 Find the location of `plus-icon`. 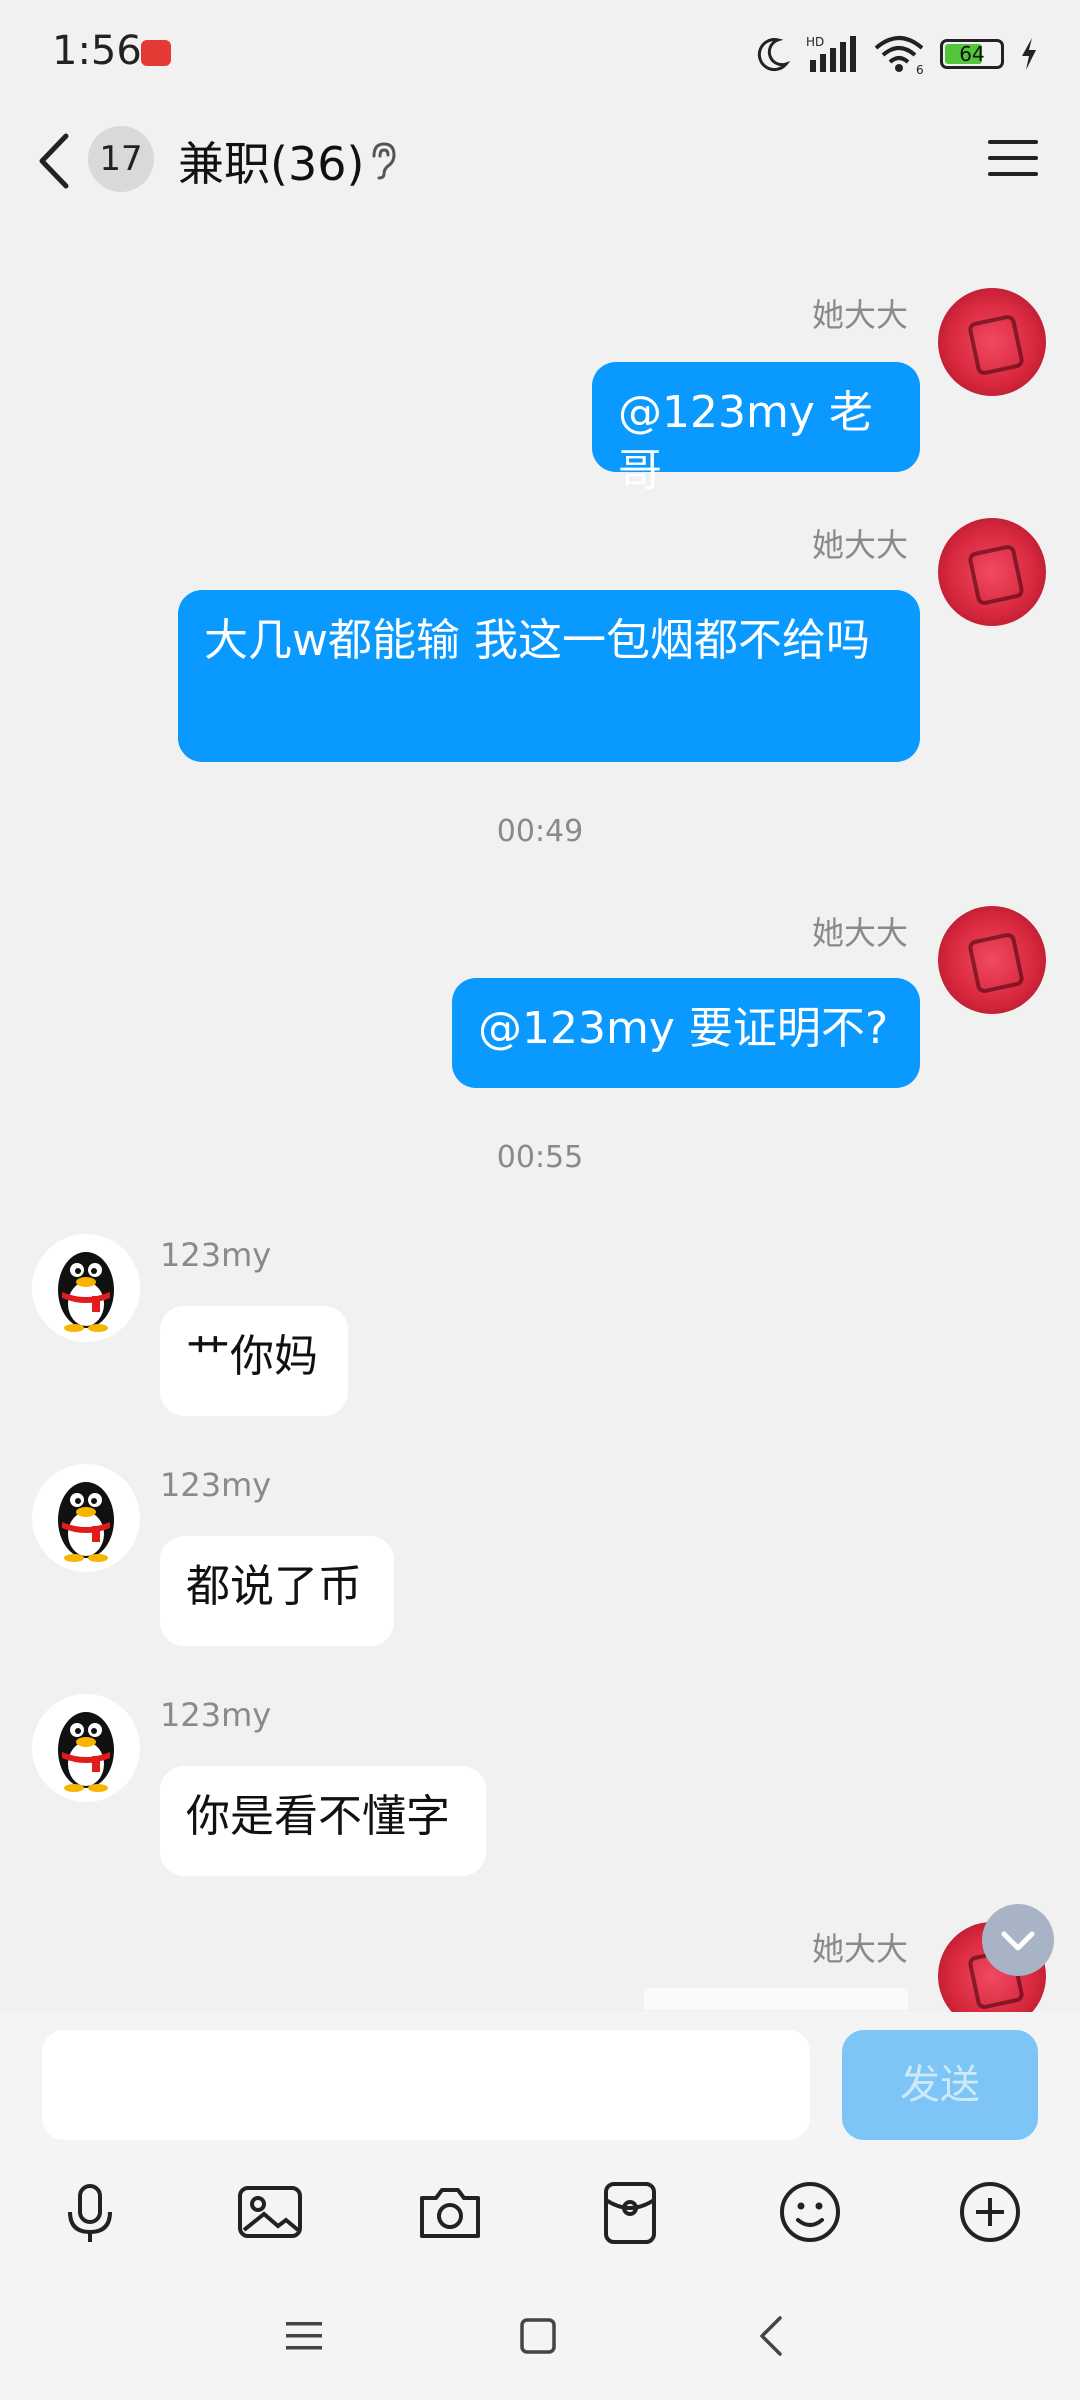

plus-icon is located at coordinates (990, 2212).